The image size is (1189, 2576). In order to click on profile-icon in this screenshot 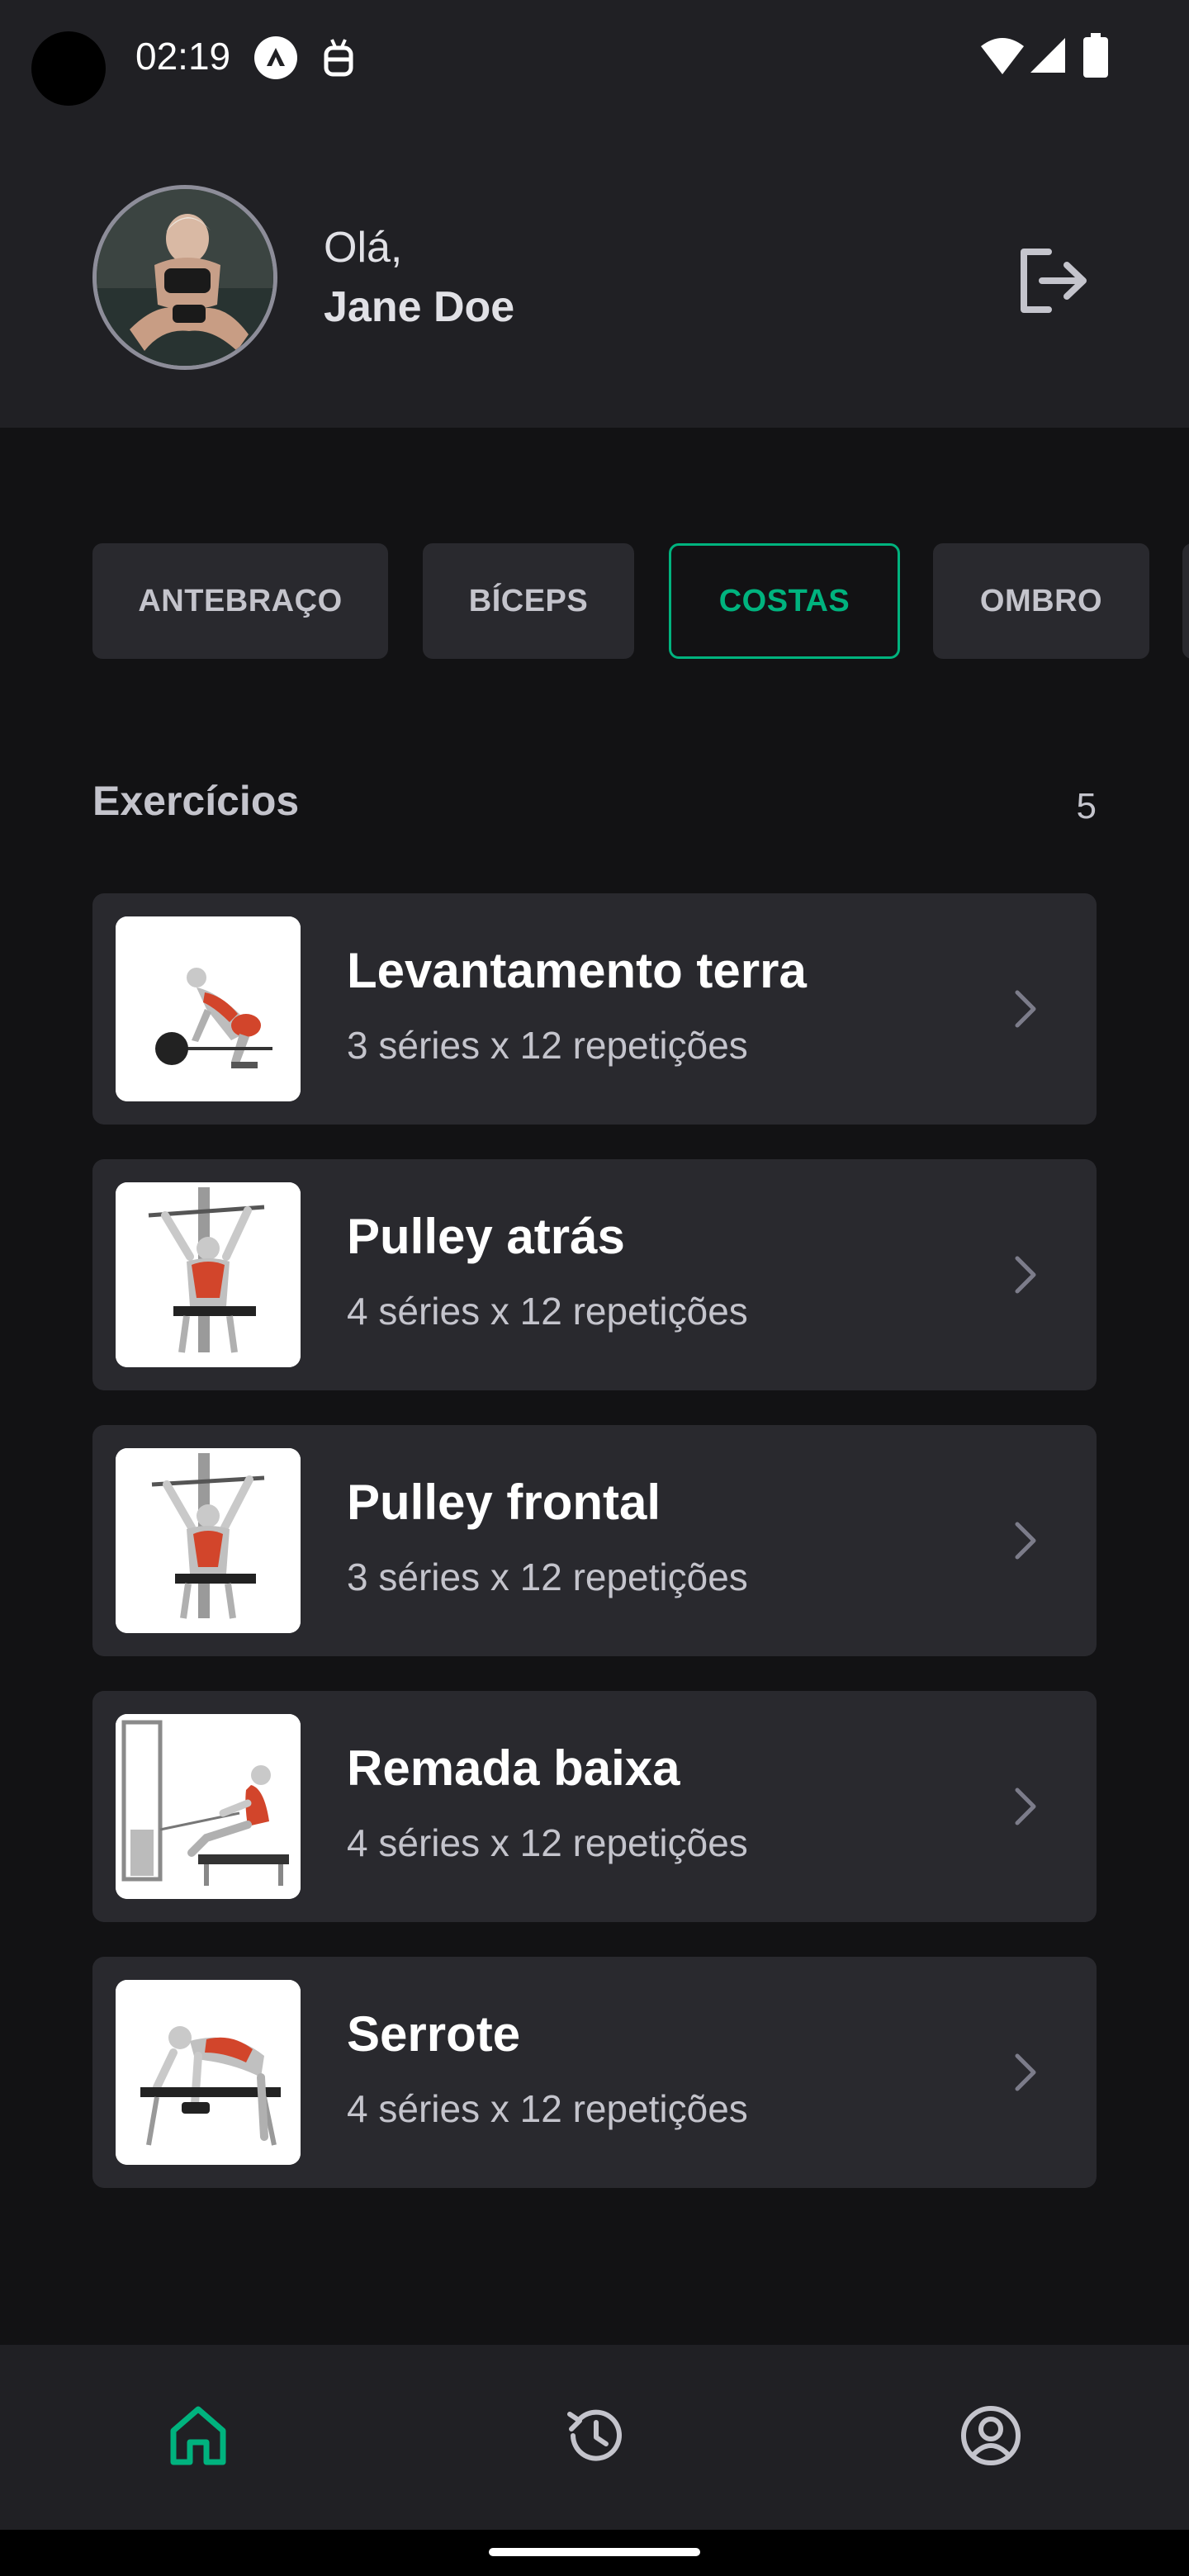, I will do `click(991, 2435)`.